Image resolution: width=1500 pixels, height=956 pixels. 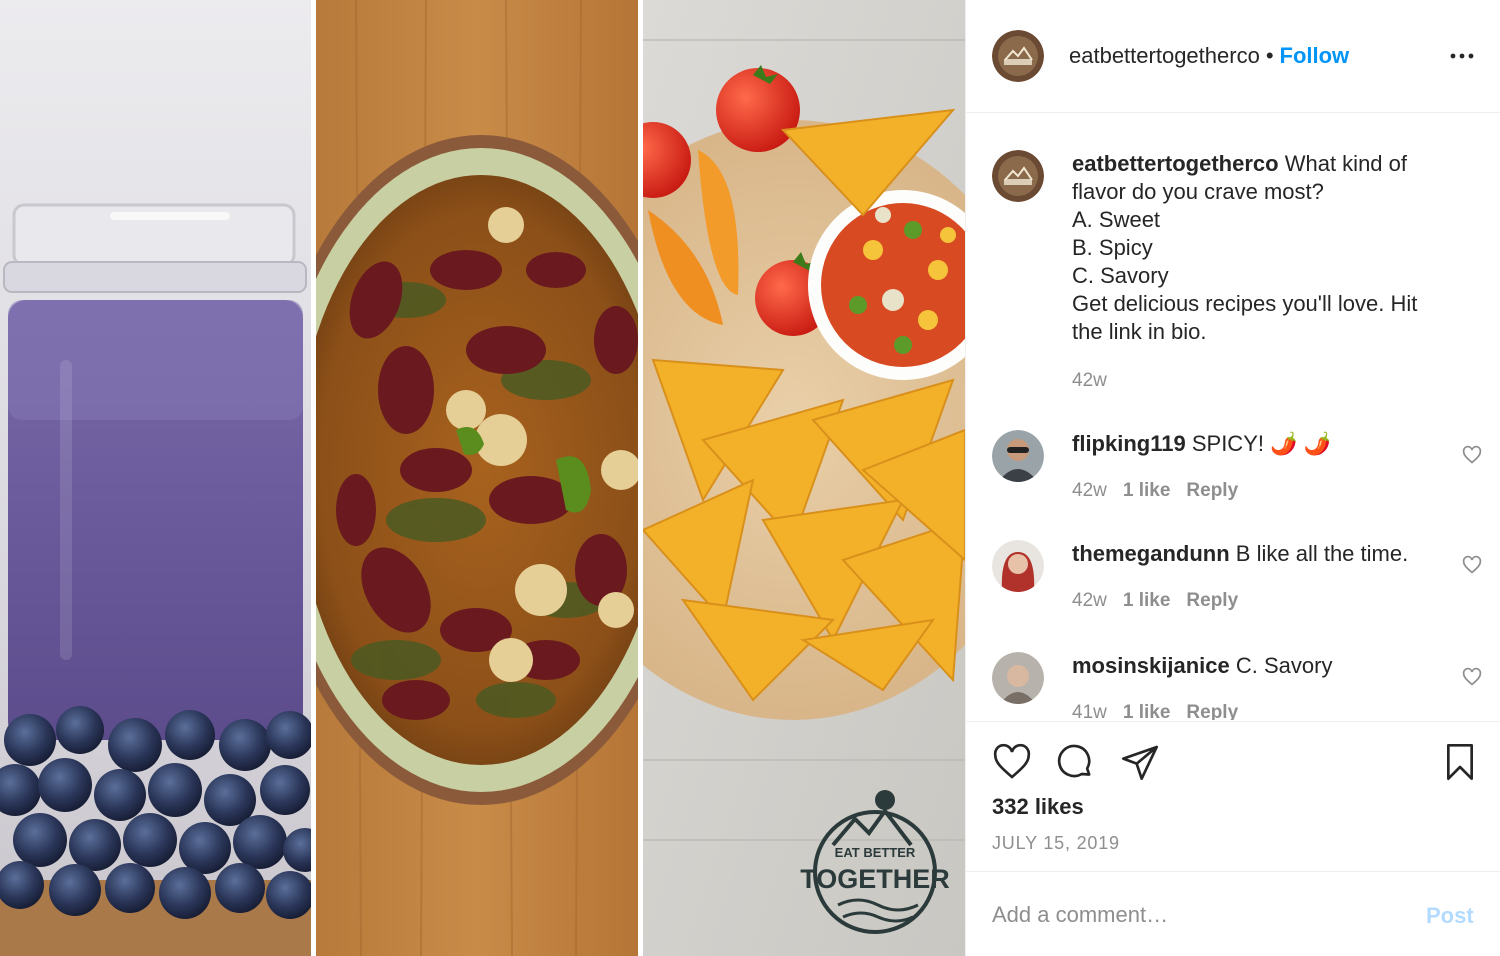 What do you see at coordinates (1075, 762) in the screenshot?
I see `comment-bubble-icon` at bounding box center [1075, 762].